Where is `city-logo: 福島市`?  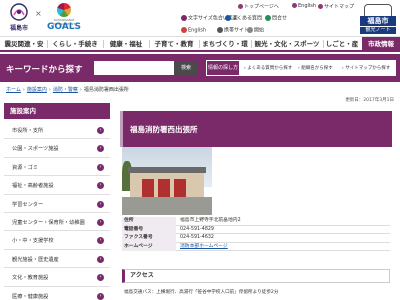 city-logo: 福島市 is located at coordinates (19, 18).